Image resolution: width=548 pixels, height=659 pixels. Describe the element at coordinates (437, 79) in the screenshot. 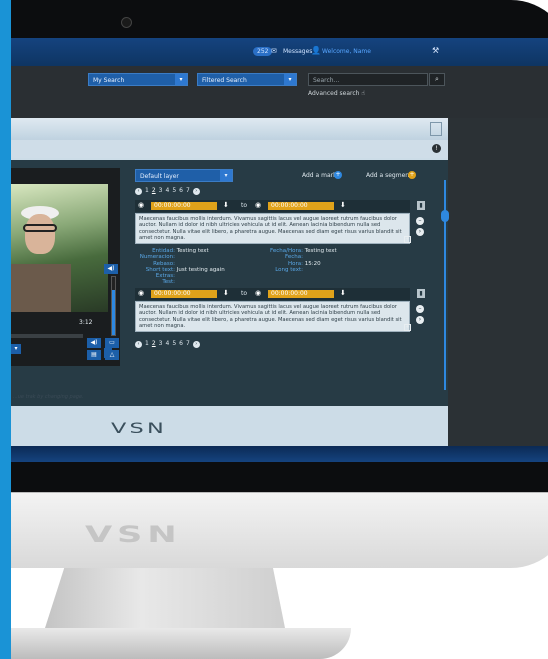

I see `search-icon: ⌕` at that location.